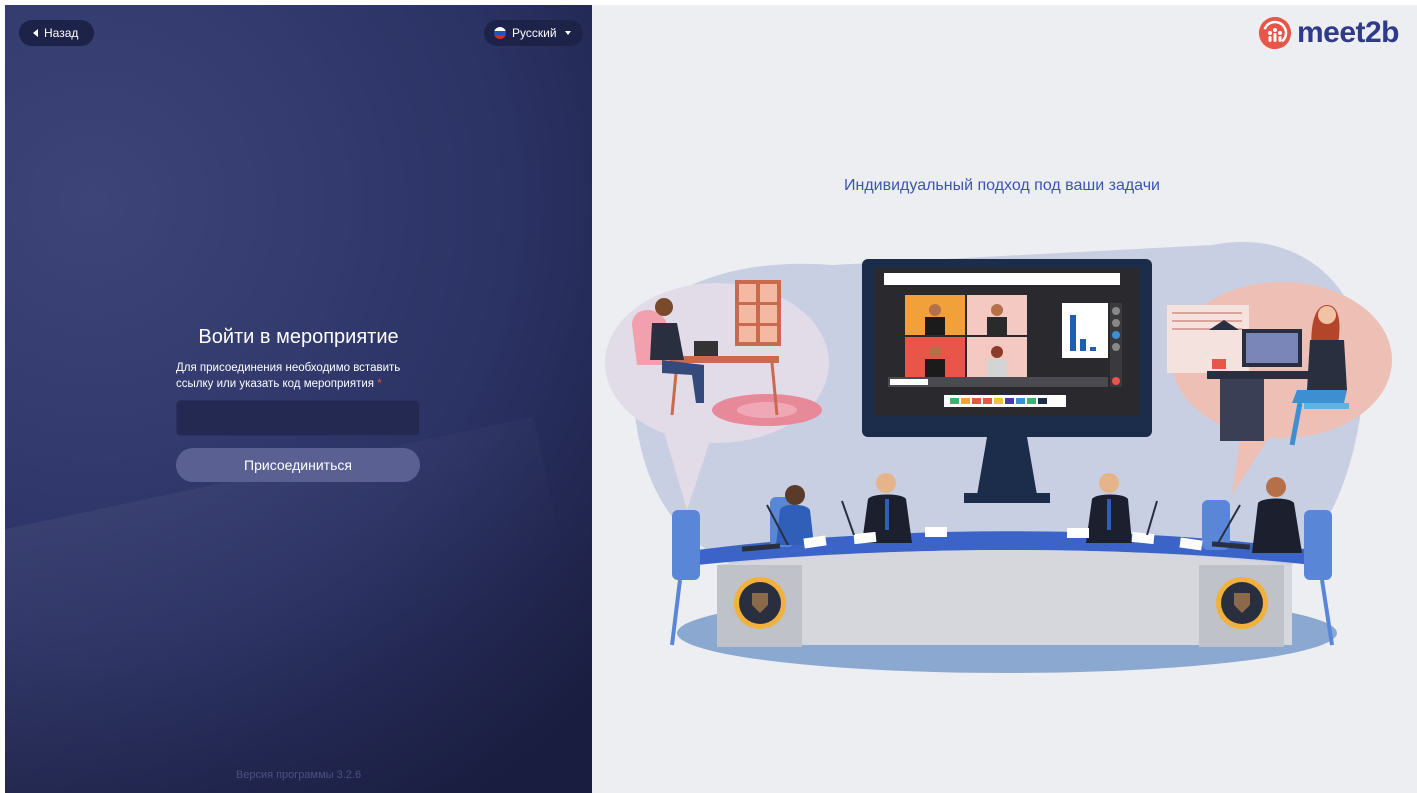 This screenshot has height=793, width=1417. What do you see at coordinates (298, 465) in the screenshot?
I see `join-button: Присоединиться` at bounding box center [298, 465].